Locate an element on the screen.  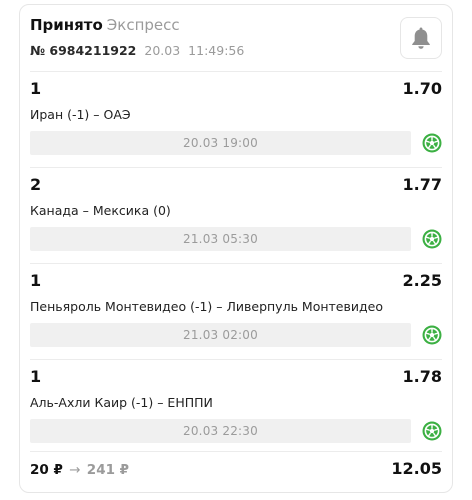
bet-date: 20.03 is located at coordinates (162, 50).